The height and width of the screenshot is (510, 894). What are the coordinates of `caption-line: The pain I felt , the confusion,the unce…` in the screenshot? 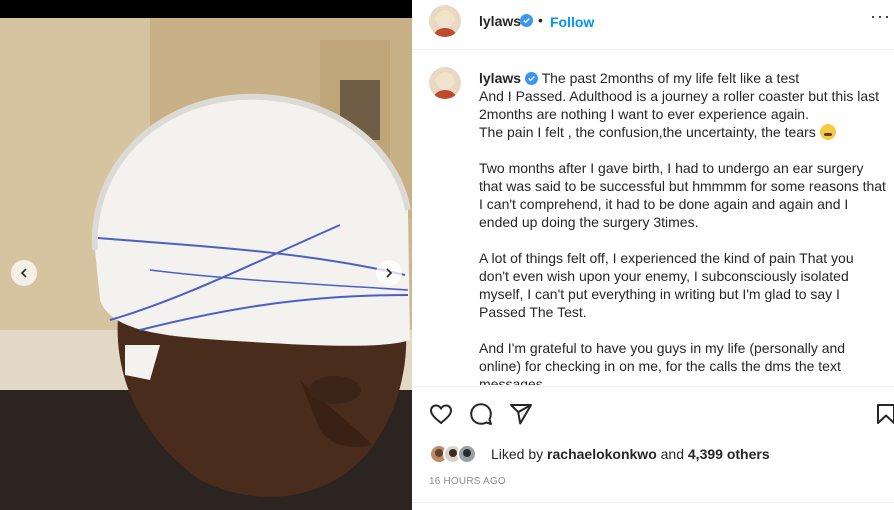 It's located at (647, 132).